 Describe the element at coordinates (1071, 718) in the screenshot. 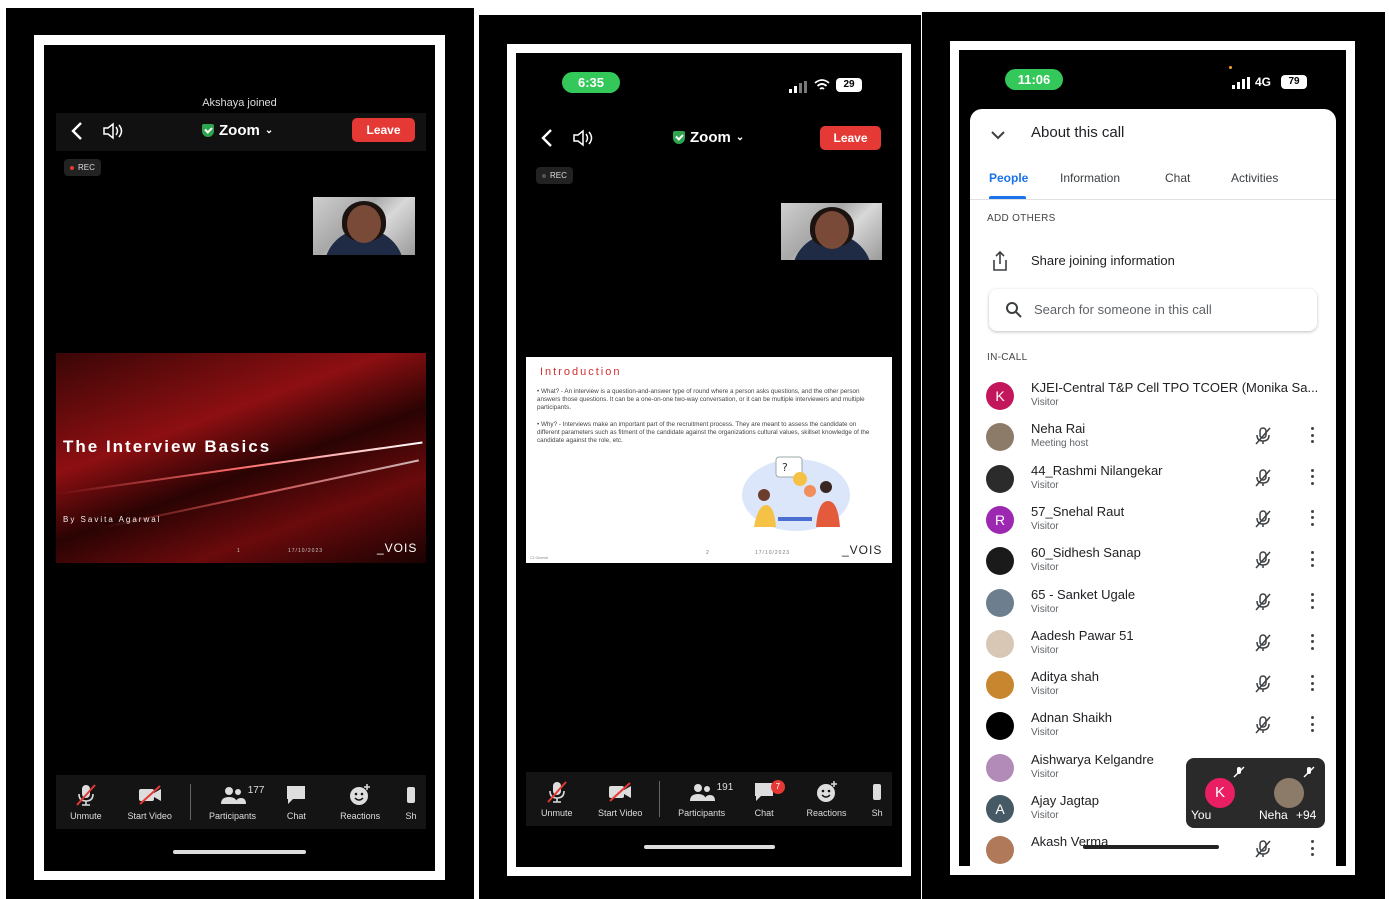

I see `participant-name: Adnan Shaikh` at that location.